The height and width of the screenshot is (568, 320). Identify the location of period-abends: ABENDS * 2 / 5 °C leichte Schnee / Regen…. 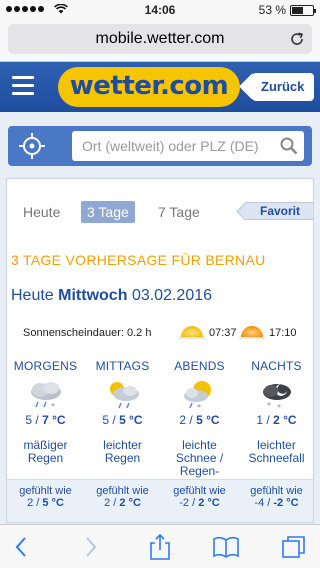
(199, 425).